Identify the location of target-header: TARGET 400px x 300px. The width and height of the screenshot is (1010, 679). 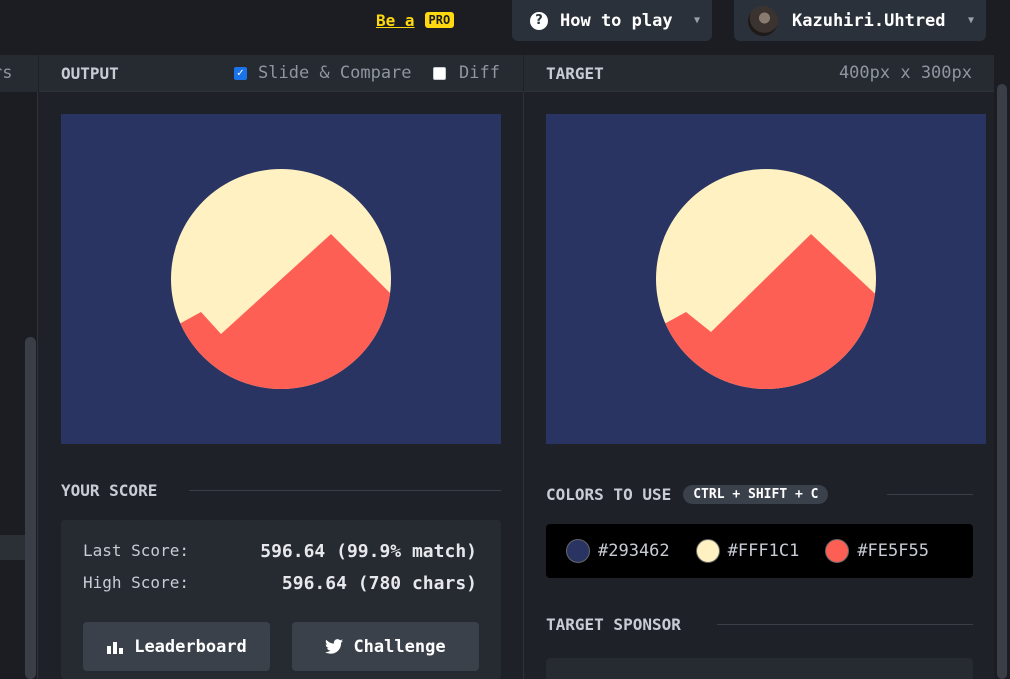
(759, 73).